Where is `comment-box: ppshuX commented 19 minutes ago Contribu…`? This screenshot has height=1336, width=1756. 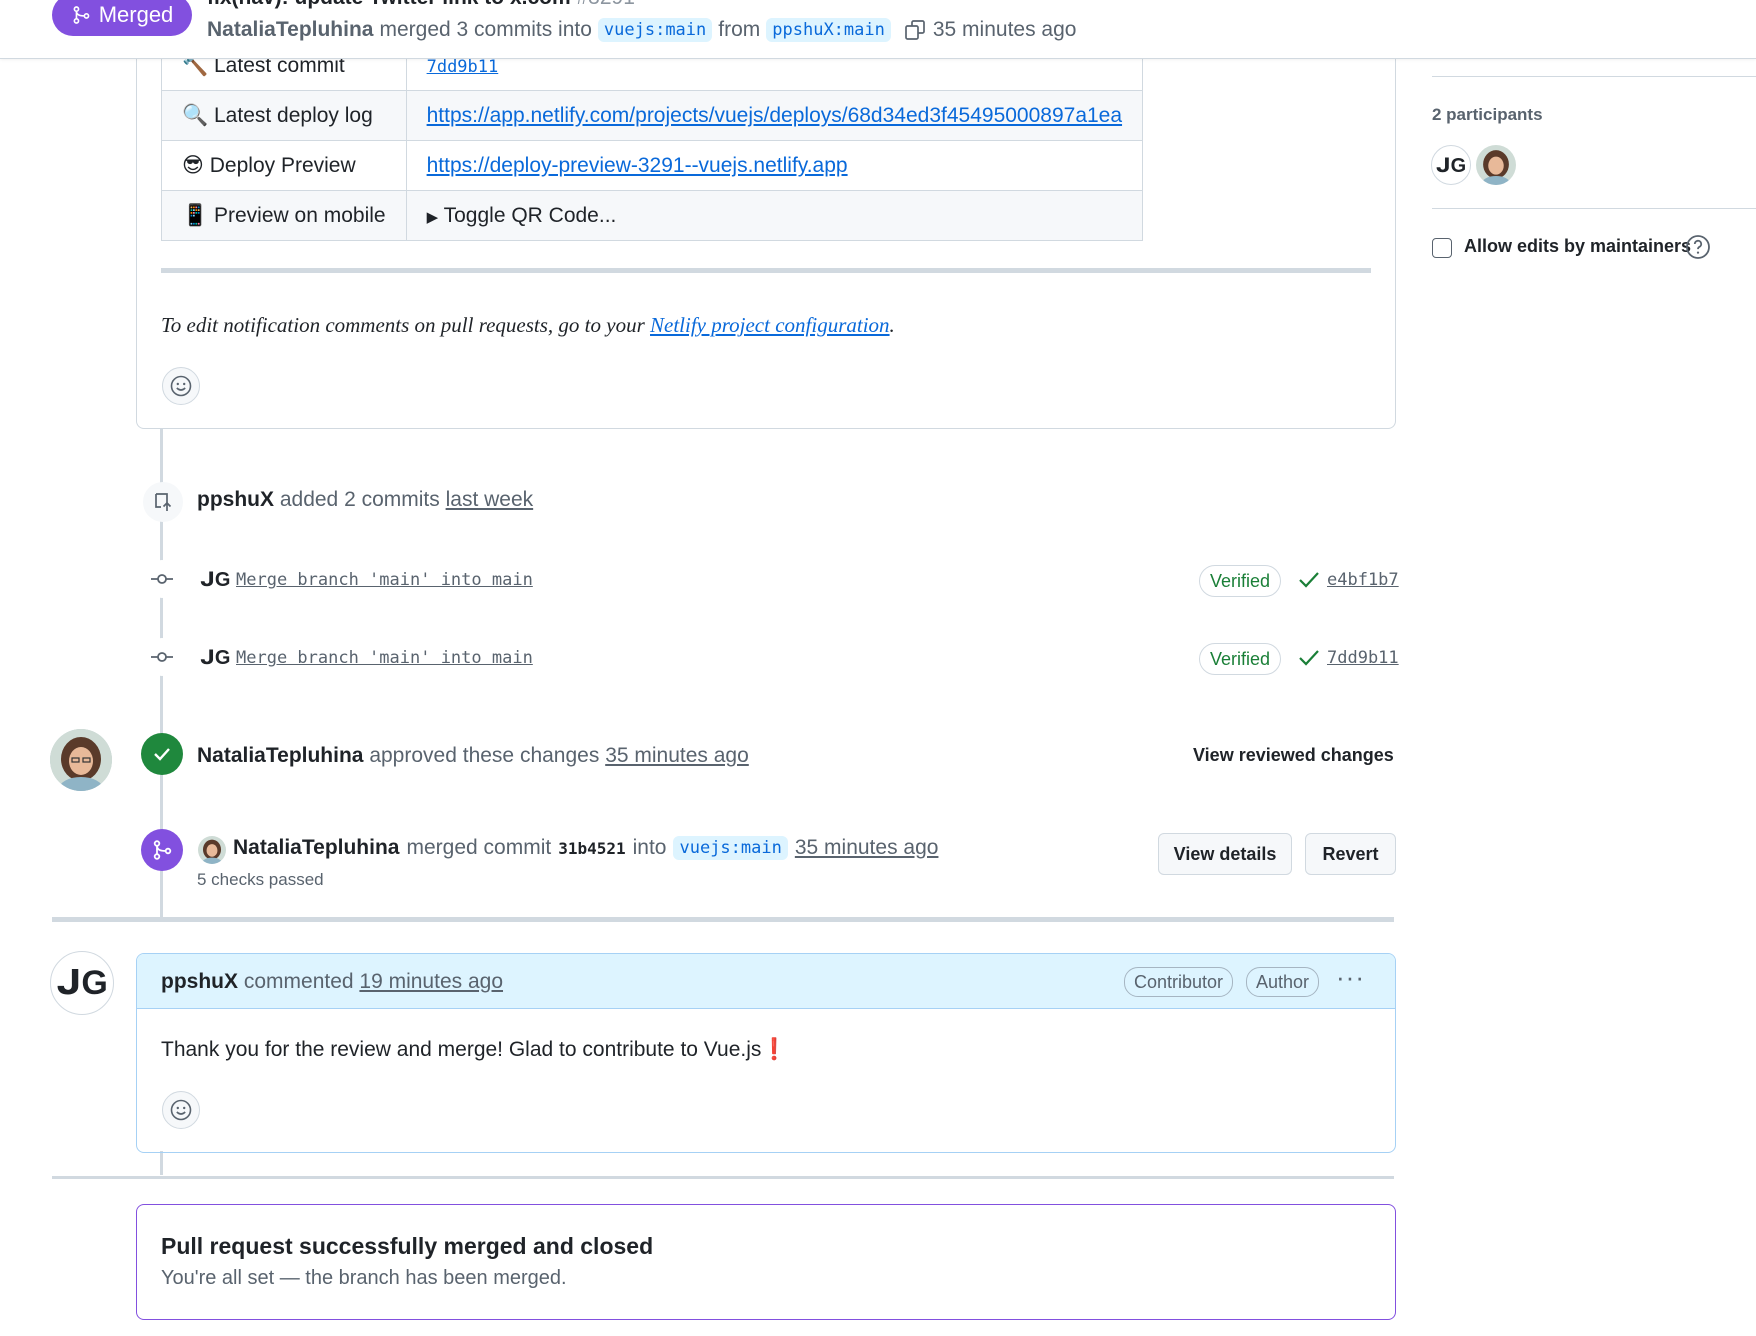
comment-box: ppshuX commented 19 minutes ago Contribu… is located at coordinates (766, 1053).